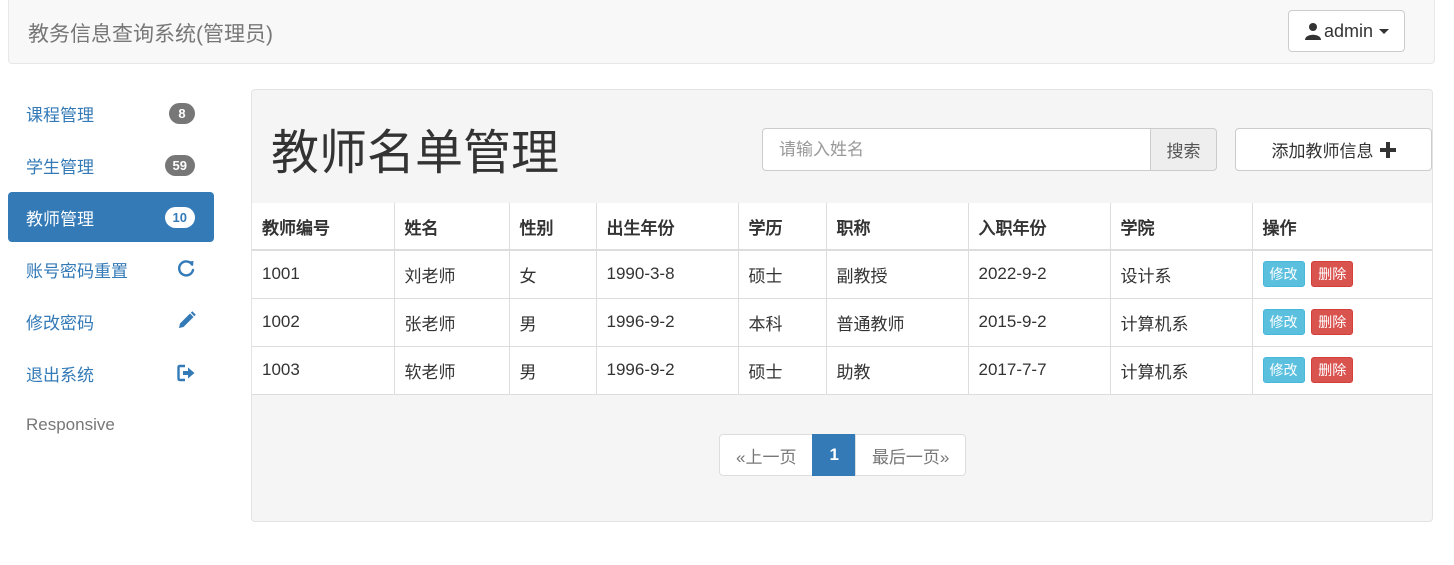 Image resolution: width=1454 pixels, height=565 pixels. I want to click on user-menu-button: admin, so click(1346, 31).